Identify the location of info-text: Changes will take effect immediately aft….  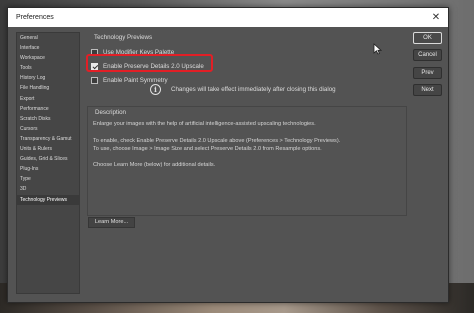
(253, 89).